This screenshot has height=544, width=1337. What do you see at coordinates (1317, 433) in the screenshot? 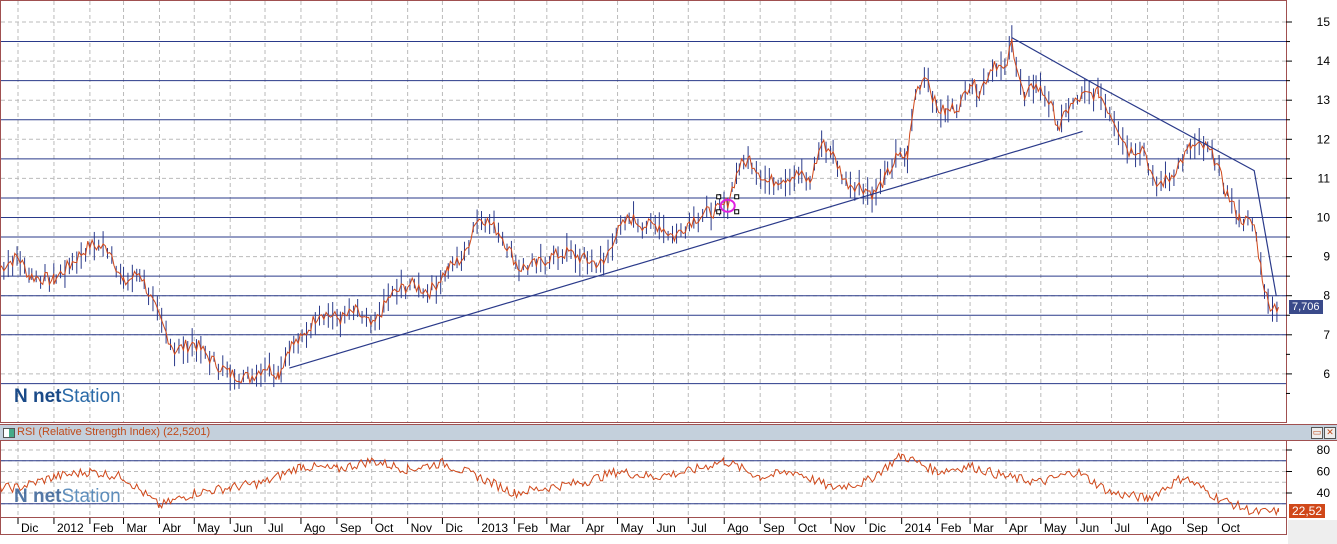
I see `maximize-button: ▭` at bounding box center [1317, 433].